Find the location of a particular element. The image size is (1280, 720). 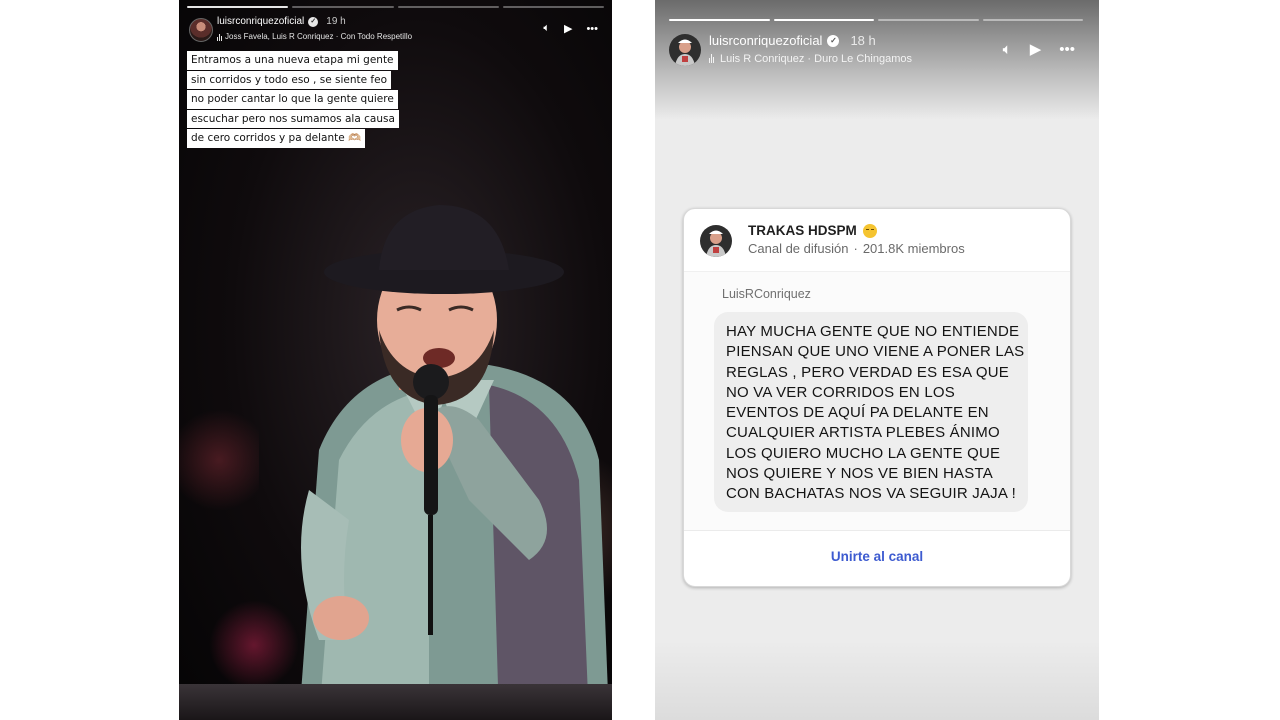

message-line: REGLAS , PERO VERDAD ES ESA QUE is located at coordinates (867, 372).